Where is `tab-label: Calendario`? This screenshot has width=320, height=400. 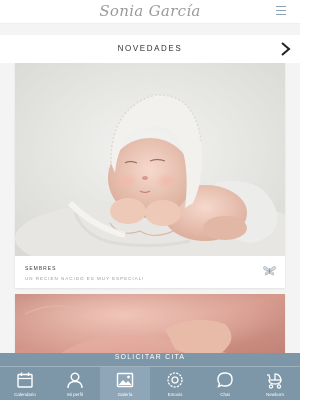
tab-label: Calendario is located at coordinates (25, 394).